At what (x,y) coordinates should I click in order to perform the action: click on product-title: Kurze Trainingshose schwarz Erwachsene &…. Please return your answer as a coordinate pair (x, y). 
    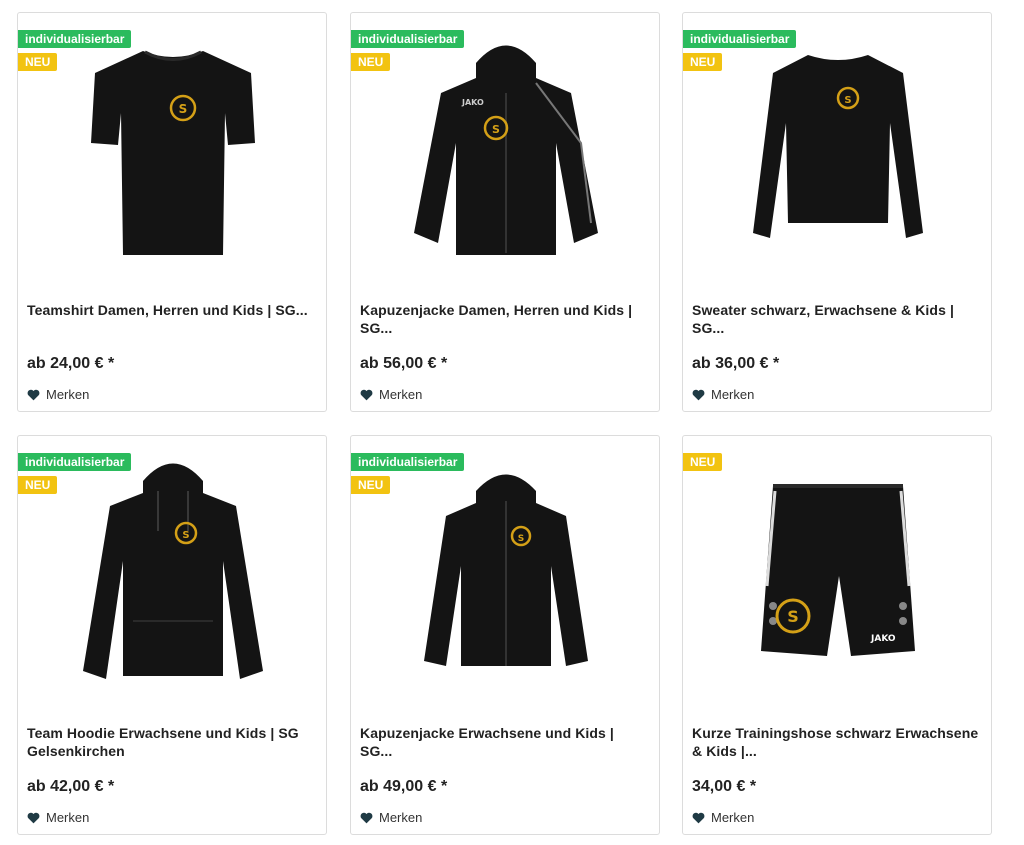
    Looking at the image, I should click on (837, 742).